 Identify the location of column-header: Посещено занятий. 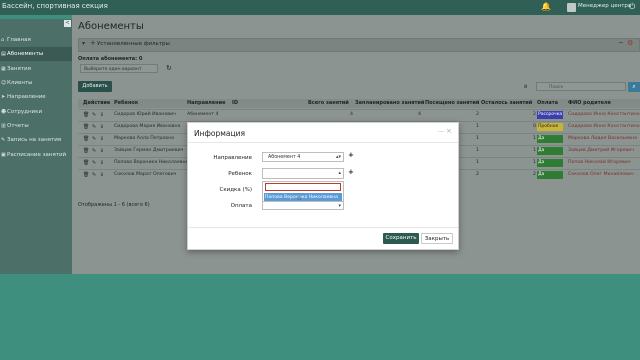
(452, 103).